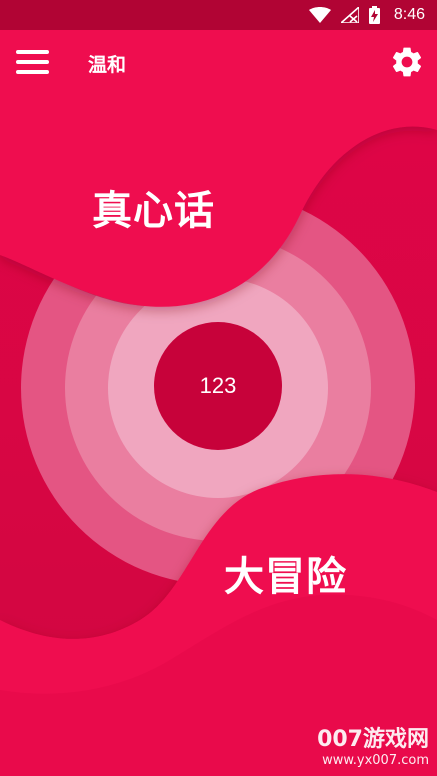  I want to click on center-number: 123, so click(218, 386).